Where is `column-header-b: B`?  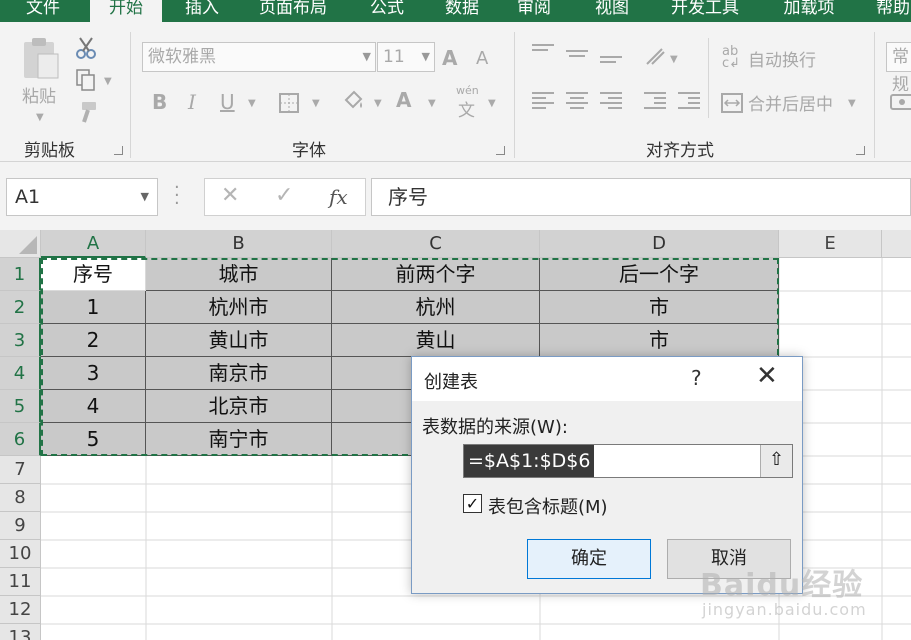
column-header-b: B is located at coordinates (239, 244).